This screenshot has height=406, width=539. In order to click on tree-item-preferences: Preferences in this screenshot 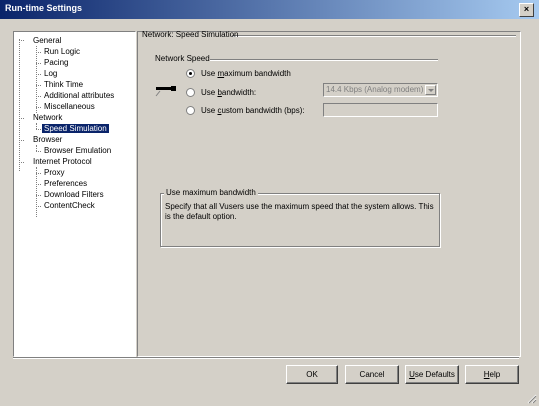, I will do `click(65, 184)`.